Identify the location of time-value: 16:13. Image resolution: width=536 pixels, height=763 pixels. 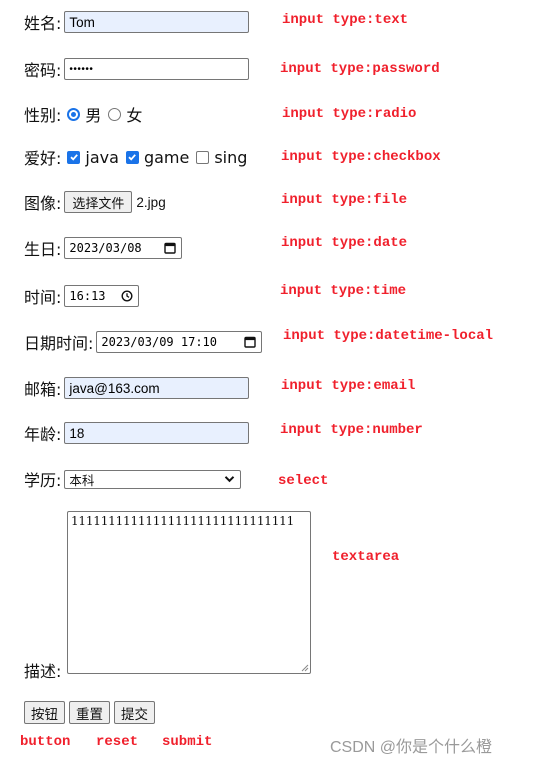
(87, 296).